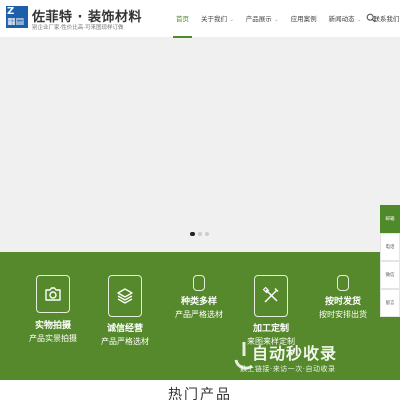  I want to click on nav-item-products: 产品展示 ⌄, so click(262, 19).